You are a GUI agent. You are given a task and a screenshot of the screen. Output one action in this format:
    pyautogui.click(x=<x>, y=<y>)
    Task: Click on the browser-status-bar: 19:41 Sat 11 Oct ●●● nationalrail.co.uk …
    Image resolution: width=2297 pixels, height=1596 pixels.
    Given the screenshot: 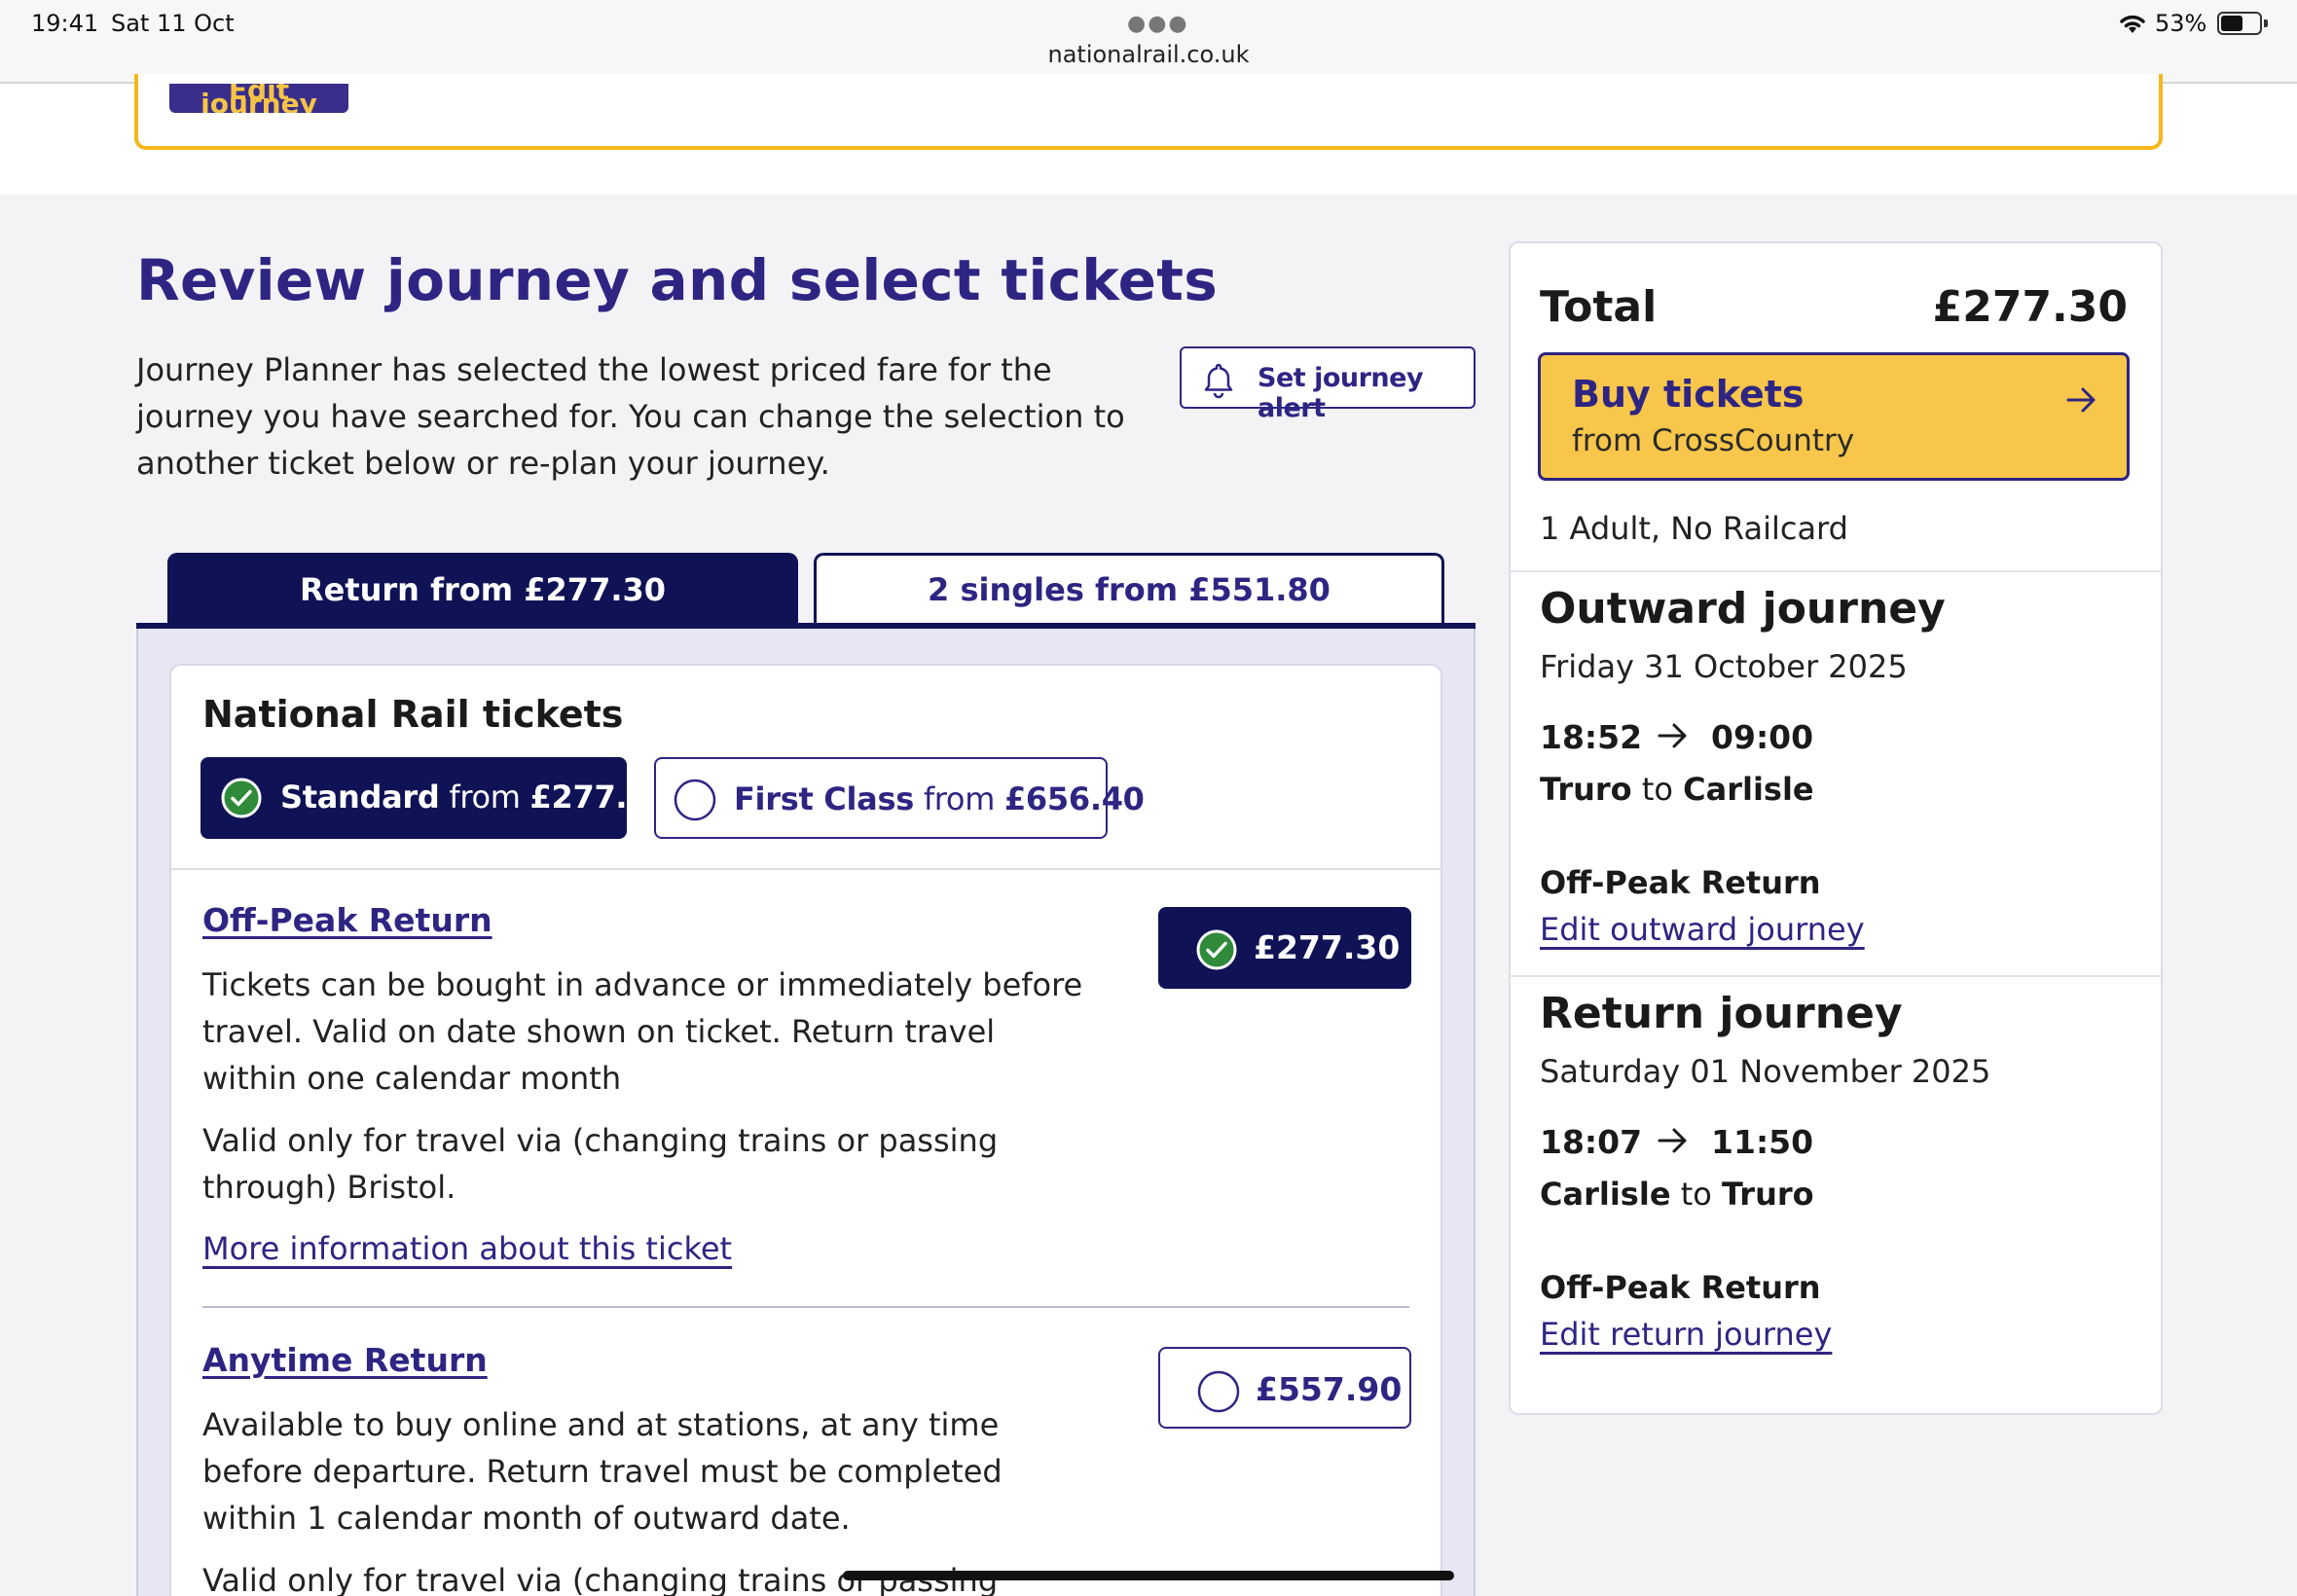 What is the action you would take?
    pyautogui.click(x=1148, y=42)
    